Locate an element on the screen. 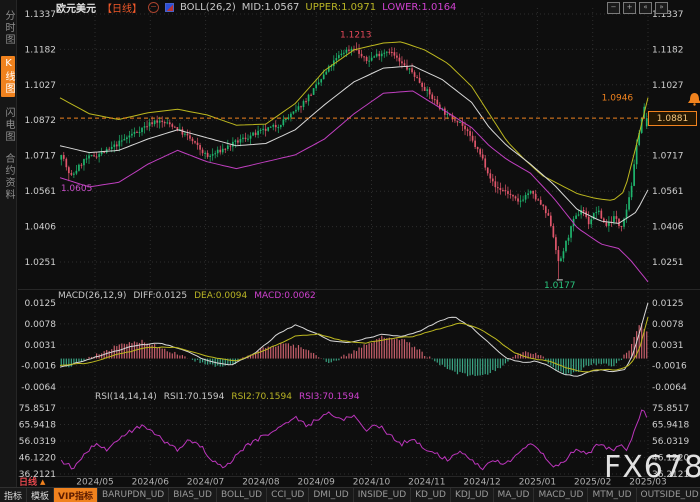 The width and height of the screenshot is (700, 502). svg-text: 1.1213 is located at coordinates (356, 35).